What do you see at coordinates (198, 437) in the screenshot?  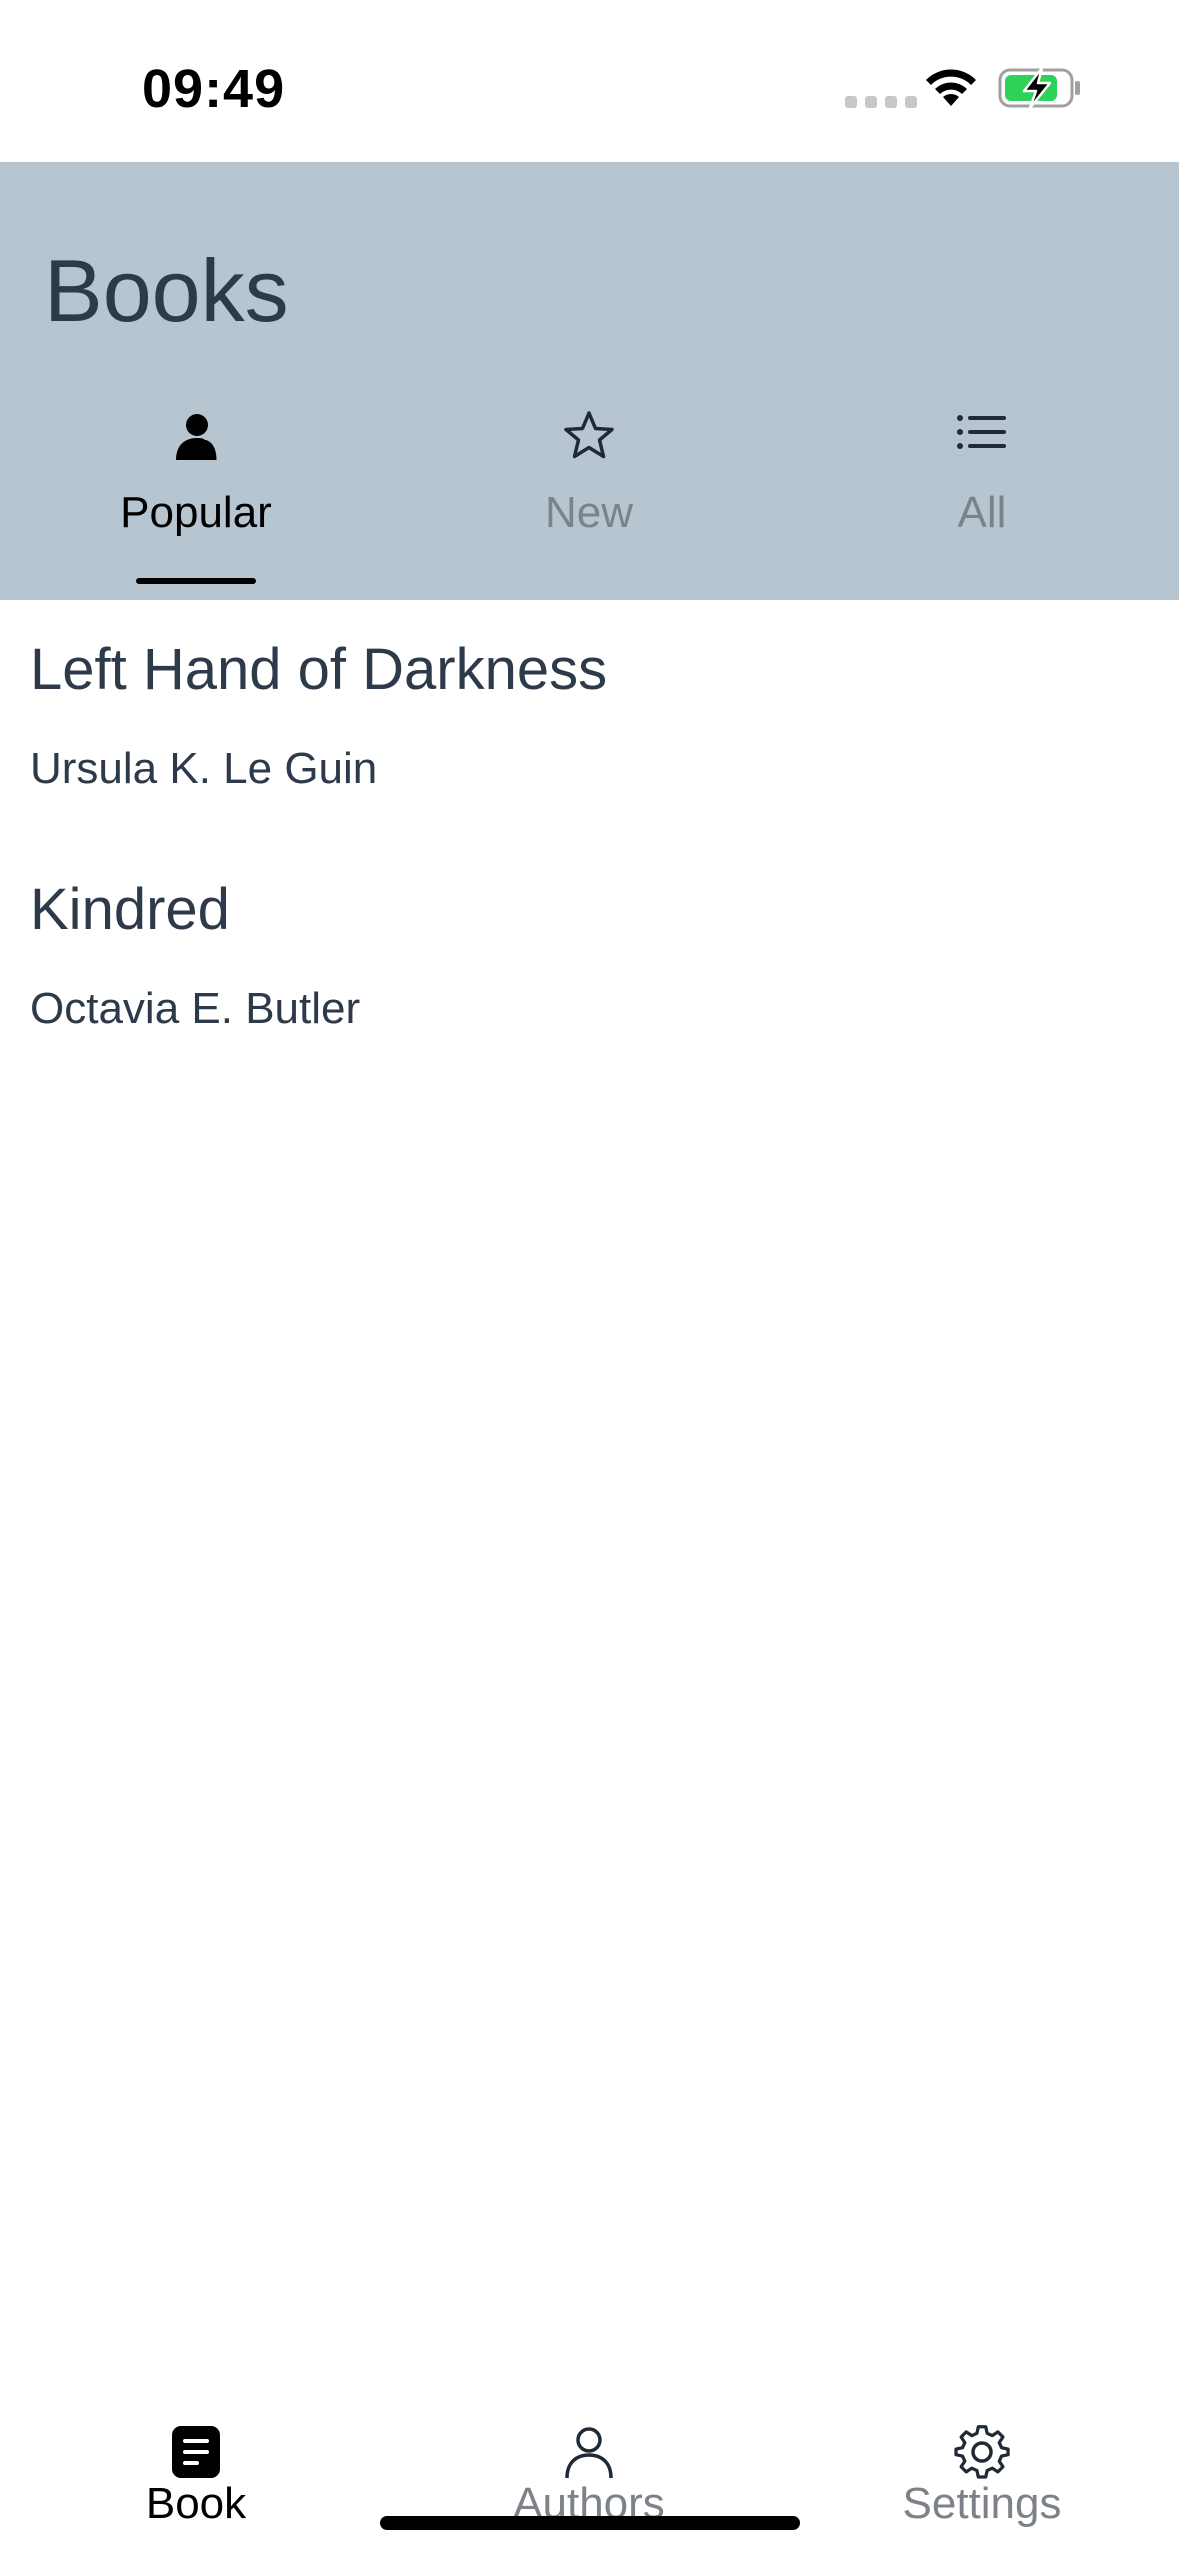 I see `person-icon` at bounding box center [198, 437].